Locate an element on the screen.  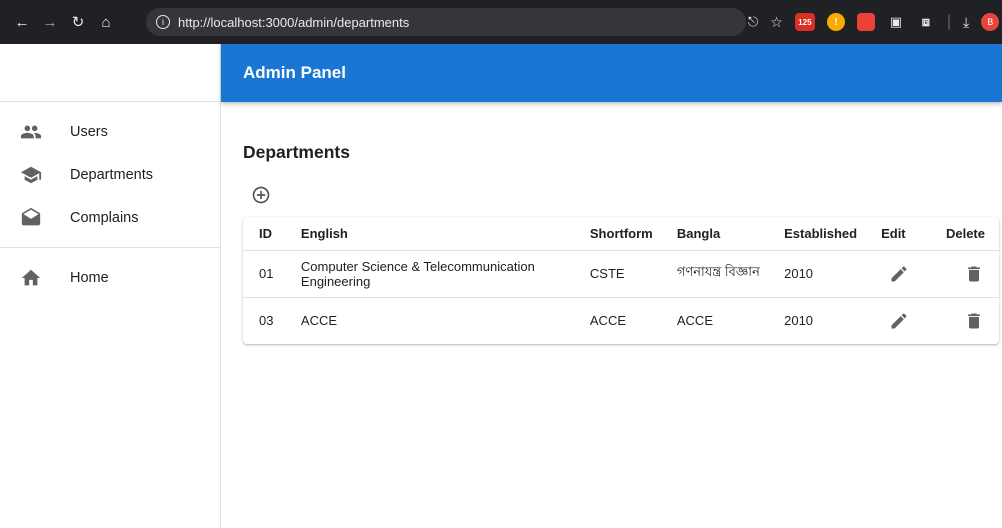
table-row: 03 ACCE ACCE ACCE 2010 is located at coordinates (621, 320).